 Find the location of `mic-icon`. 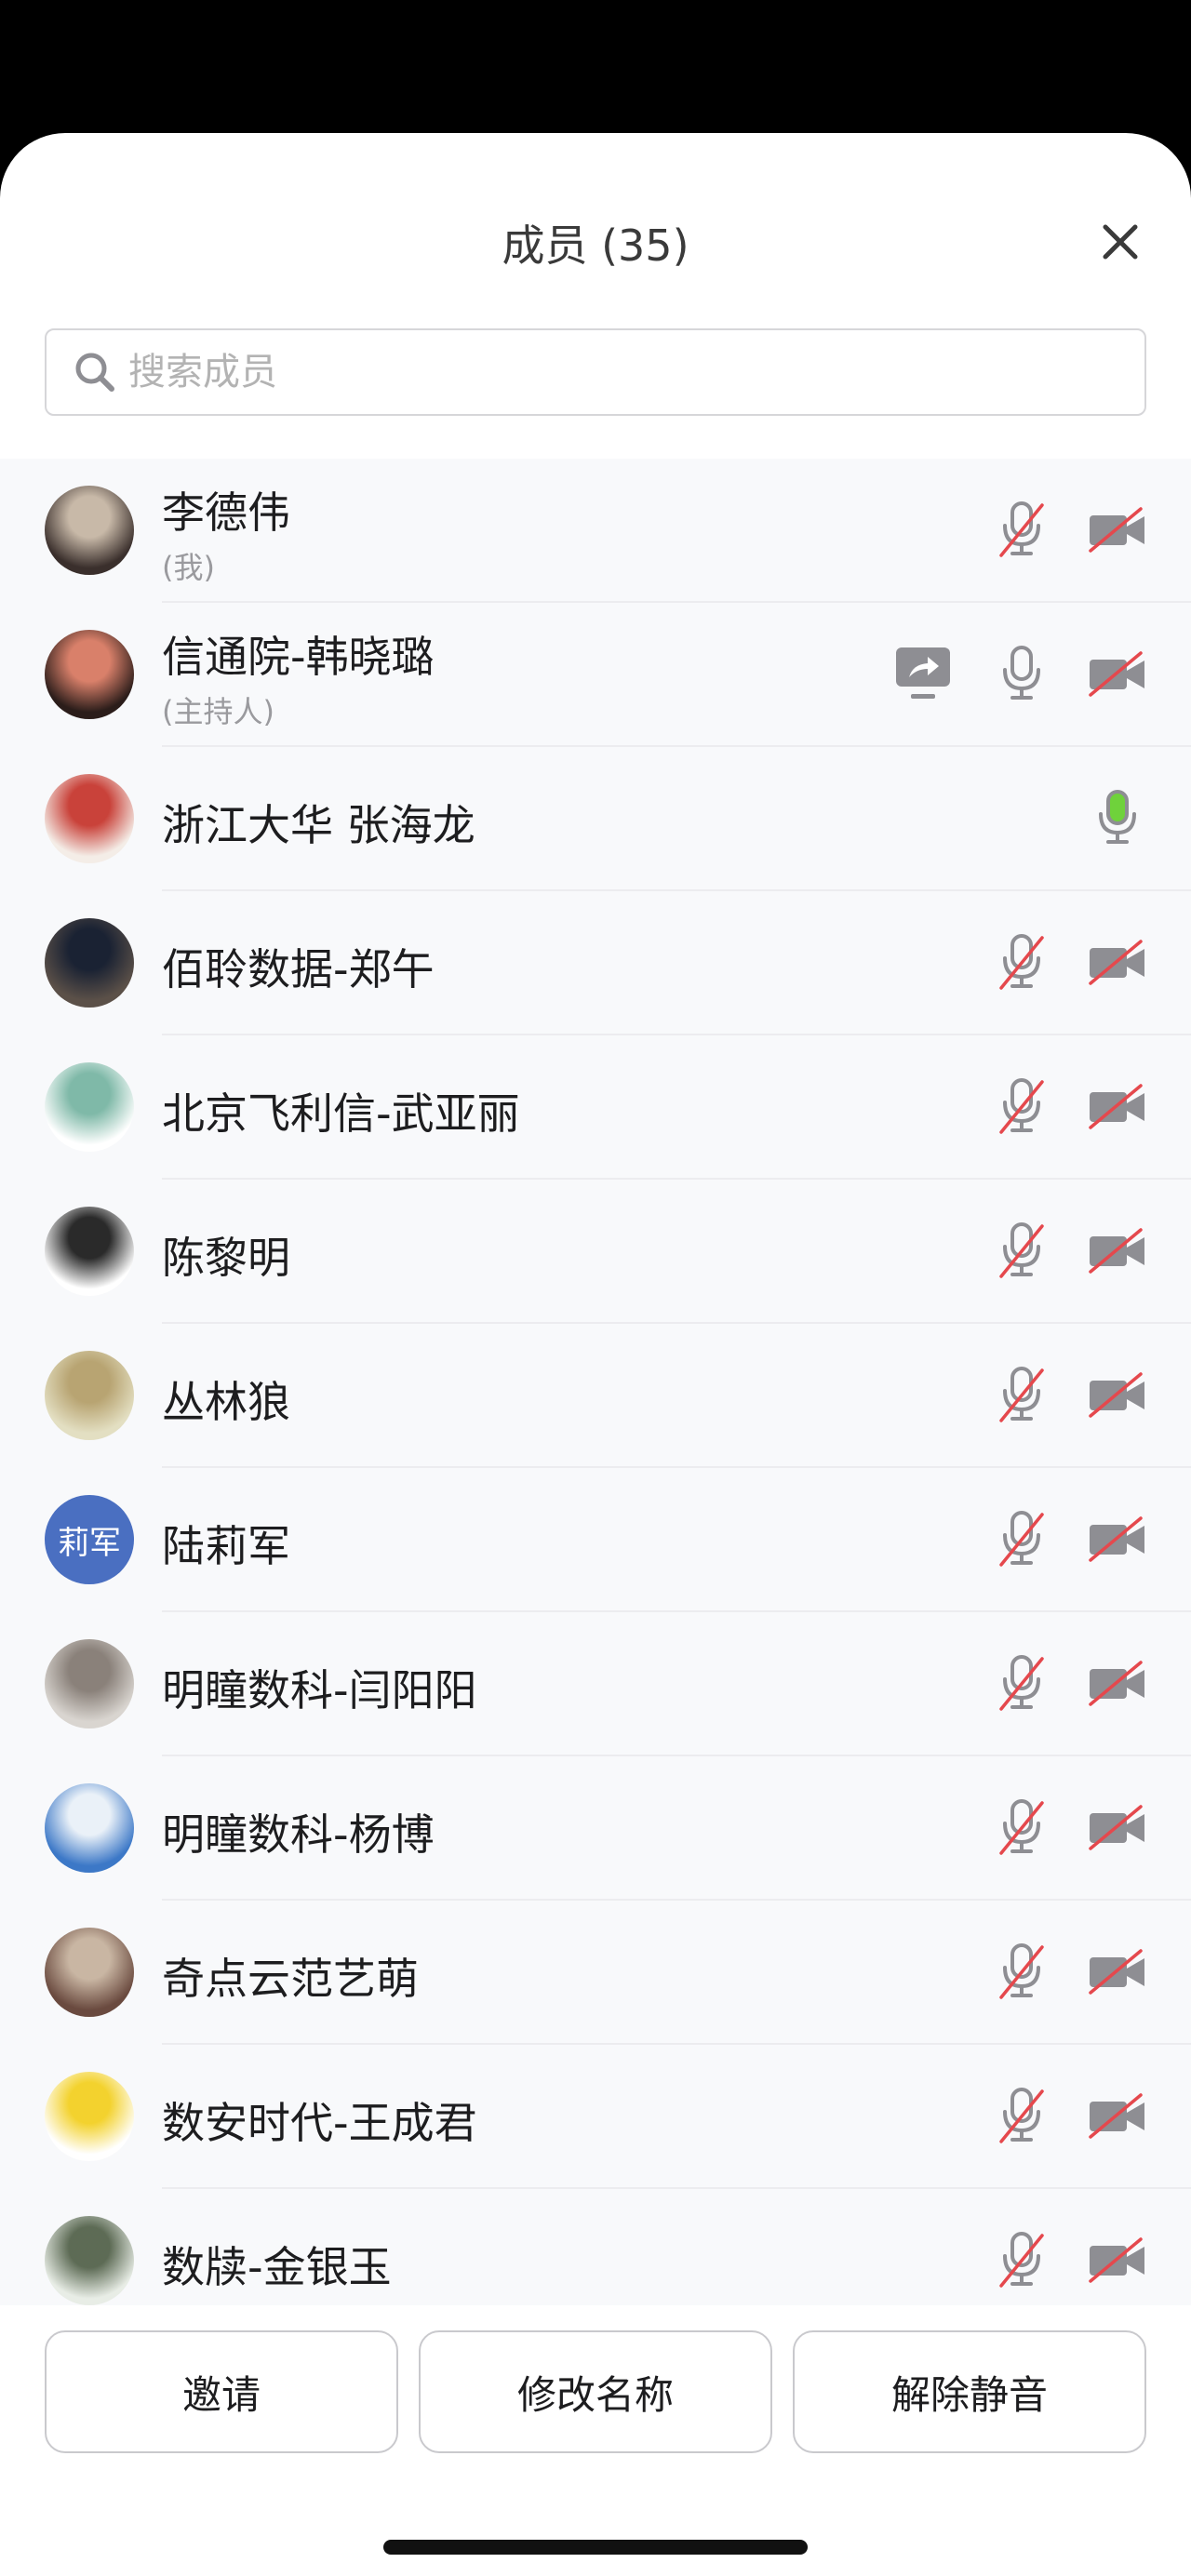

mic-icon is located at coordinates (1021, 673).